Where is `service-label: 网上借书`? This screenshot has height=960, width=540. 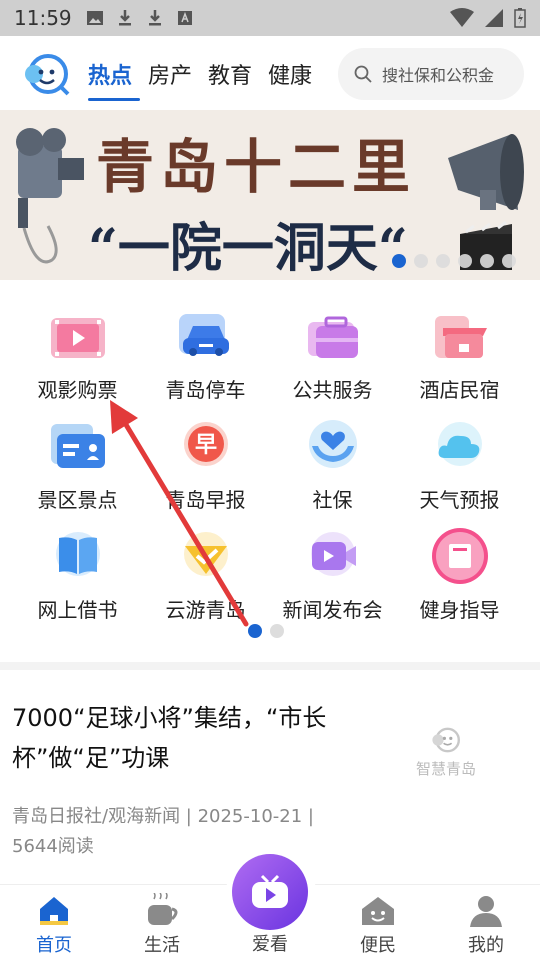 service-label: 网上借书 is located at coordinates (77, 610).